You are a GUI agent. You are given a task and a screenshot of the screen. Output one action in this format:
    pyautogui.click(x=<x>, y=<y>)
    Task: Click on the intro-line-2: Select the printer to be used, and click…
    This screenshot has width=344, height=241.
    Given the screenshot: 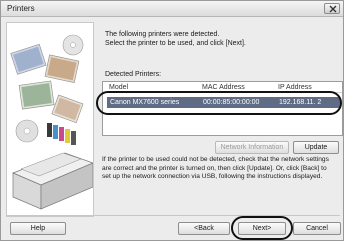 What is the action you would take?
    pyautogui.click(x=175, y=43)
    